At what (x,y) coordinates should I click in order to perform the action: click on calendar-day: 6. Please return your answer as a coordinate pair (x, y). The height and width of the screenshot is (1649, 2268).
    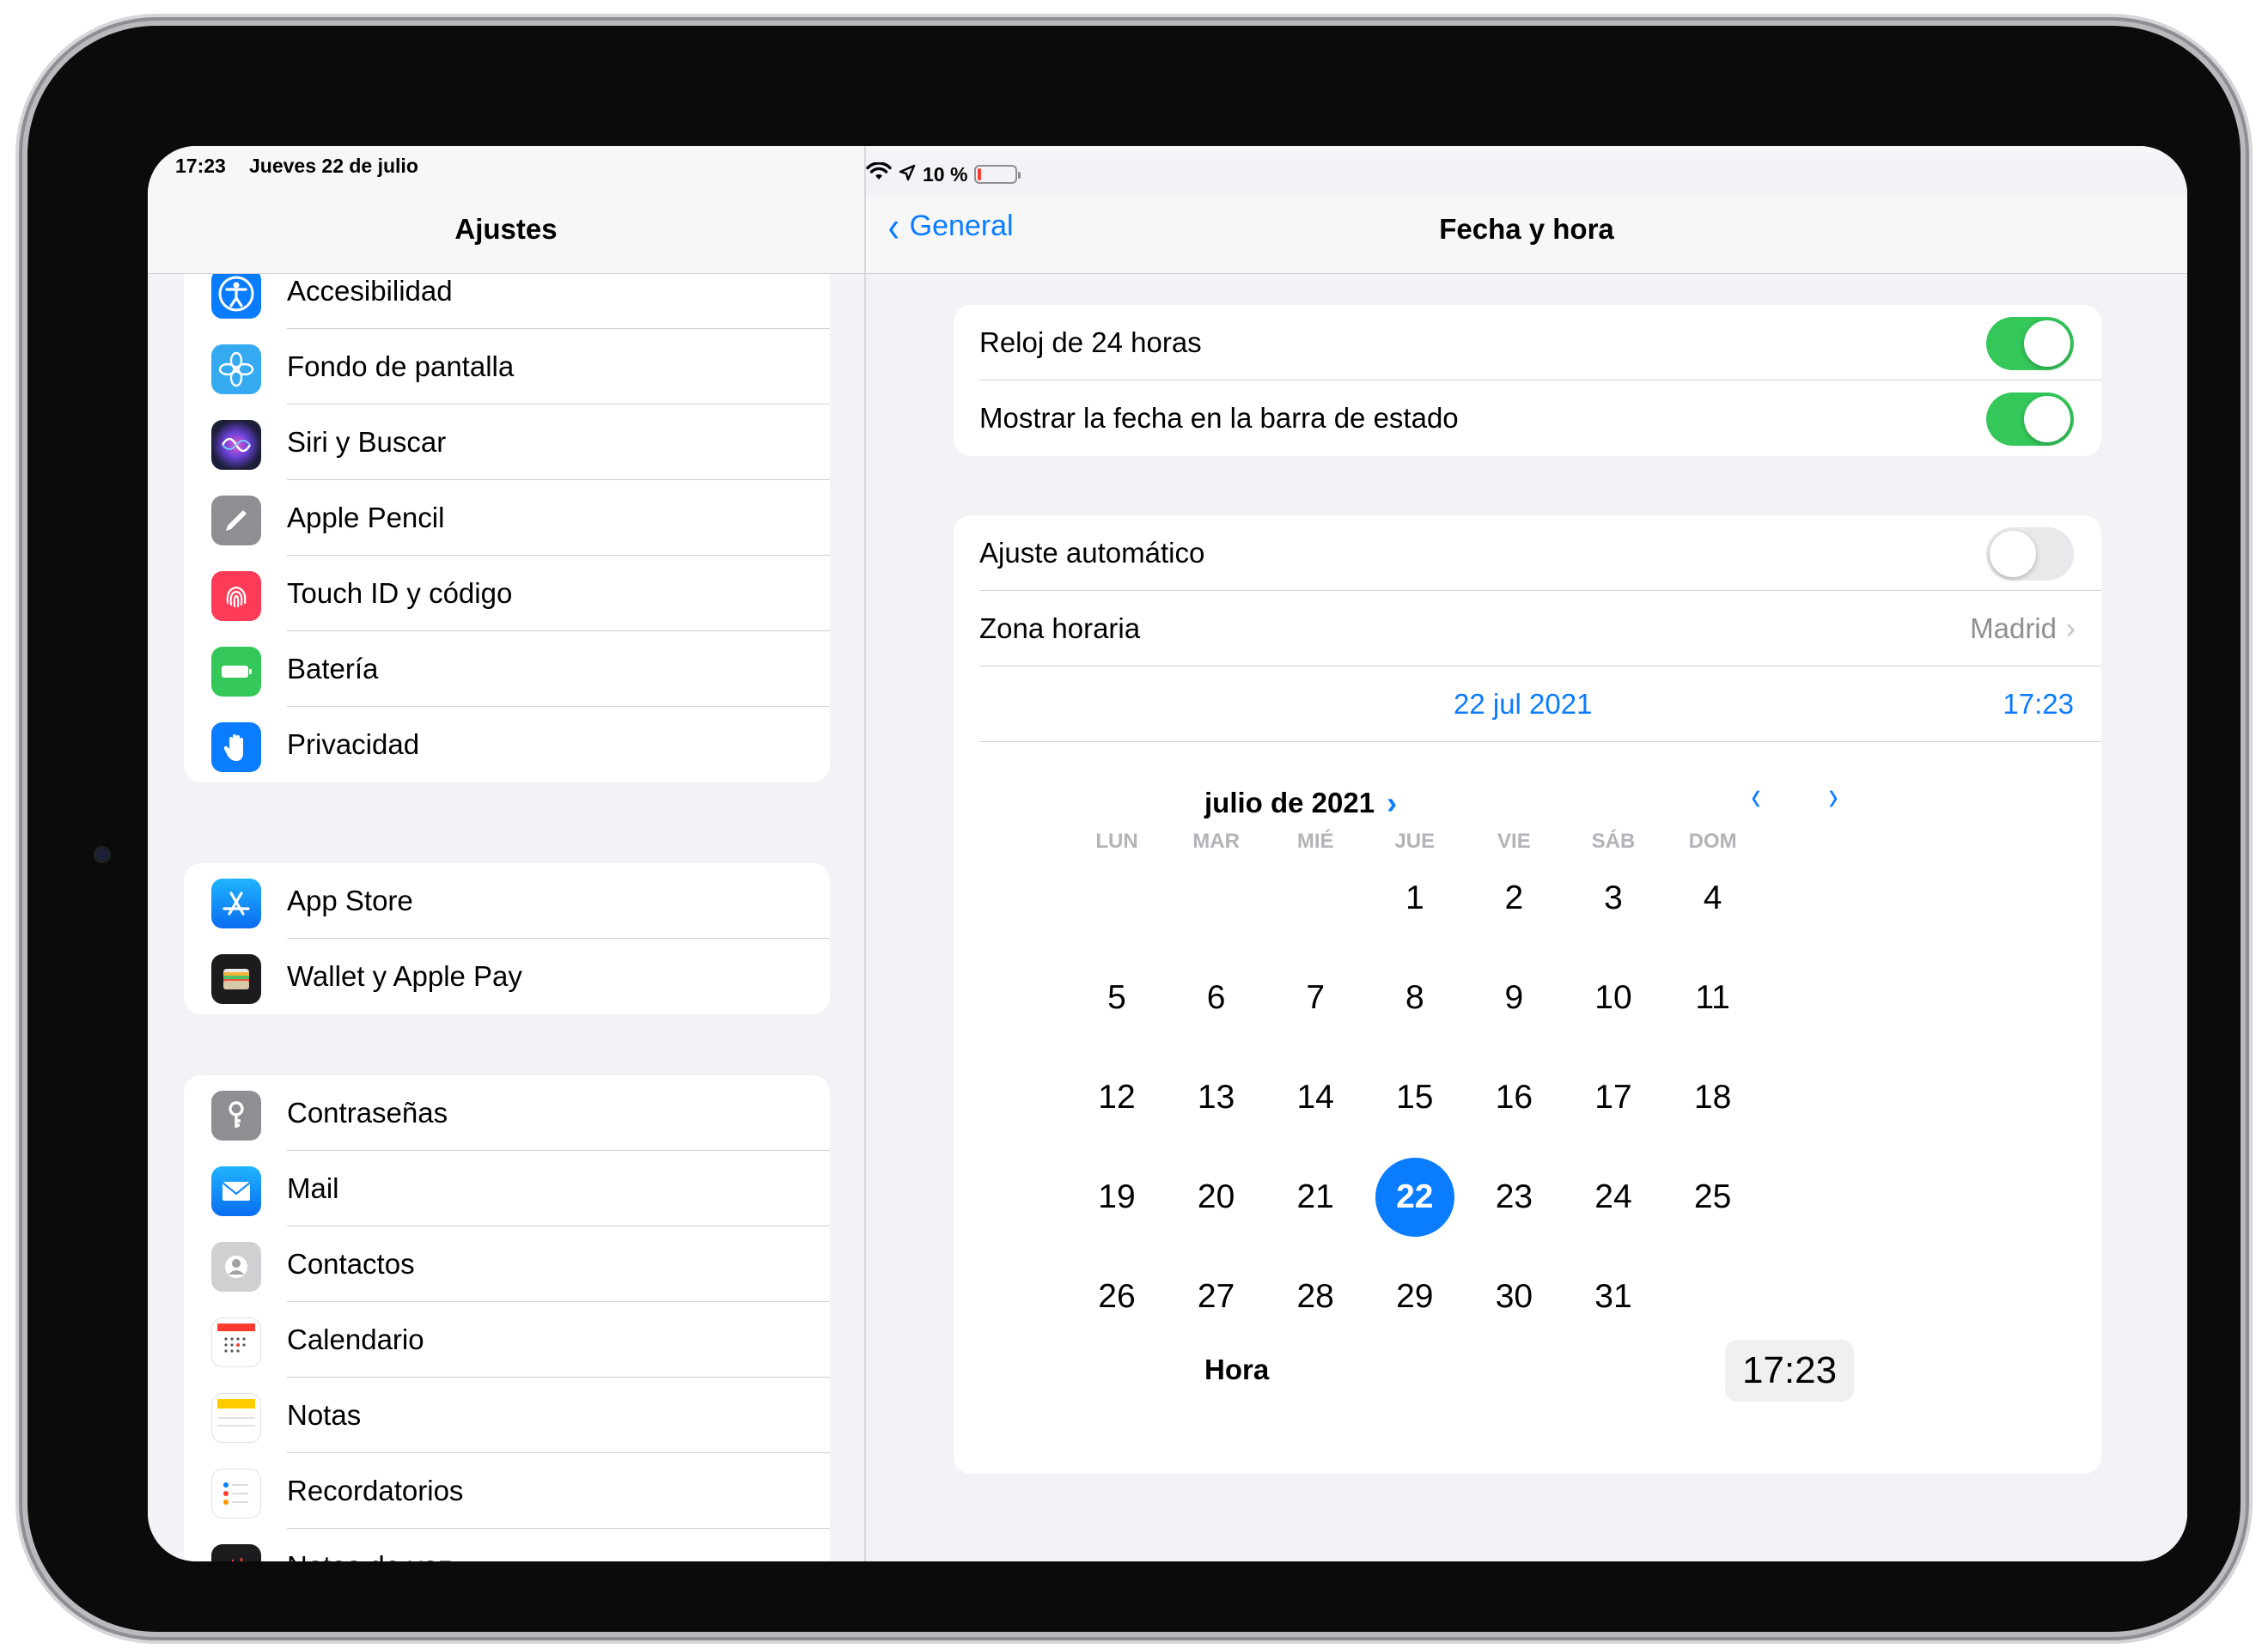
    Looking at the image, I should click on (1216, 998).